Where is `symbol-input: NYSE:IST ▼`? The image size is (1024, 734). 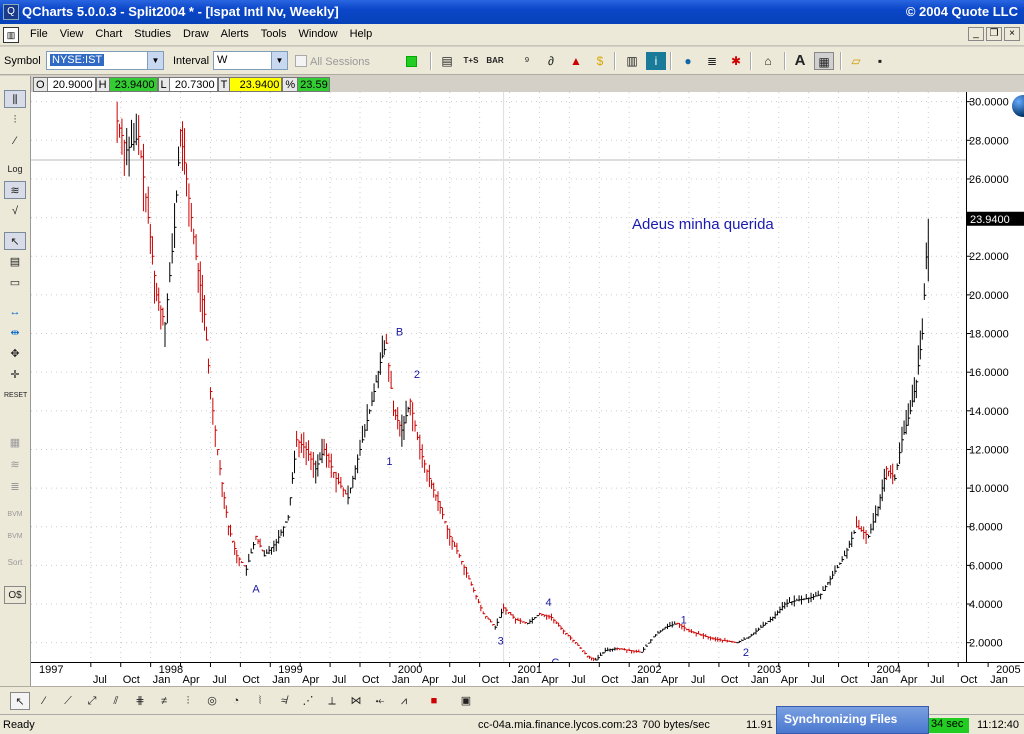 symbol-input: NYSE:IST ▼ is located at coordinates (105, 60).